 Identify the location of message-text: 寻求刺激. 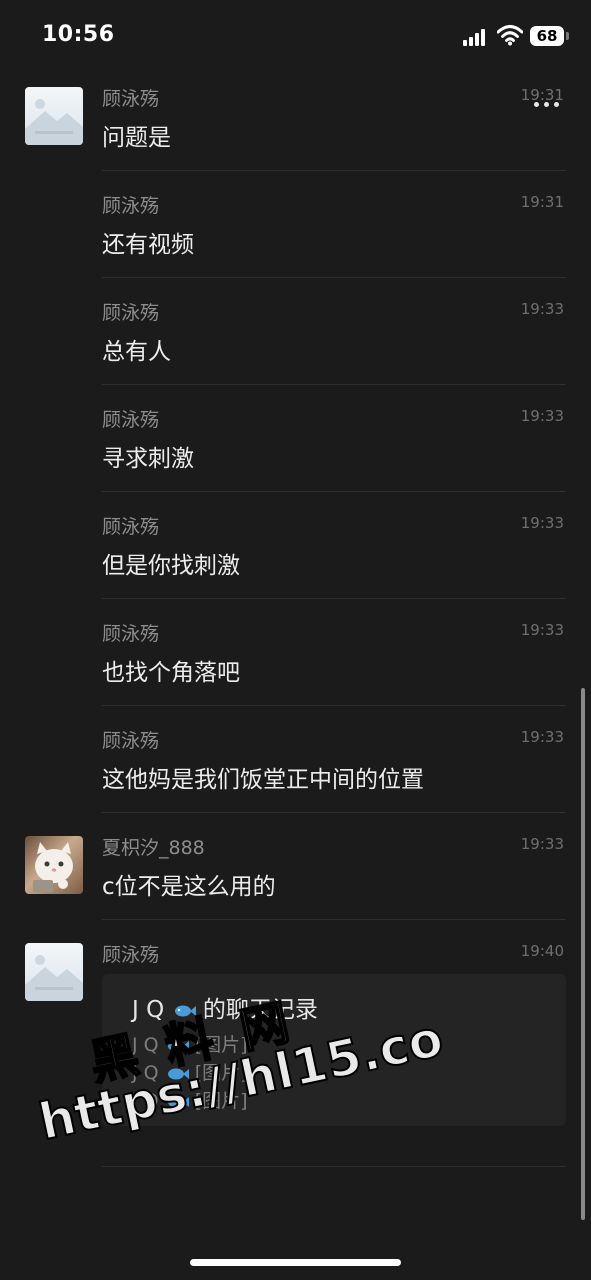
(148, 456).